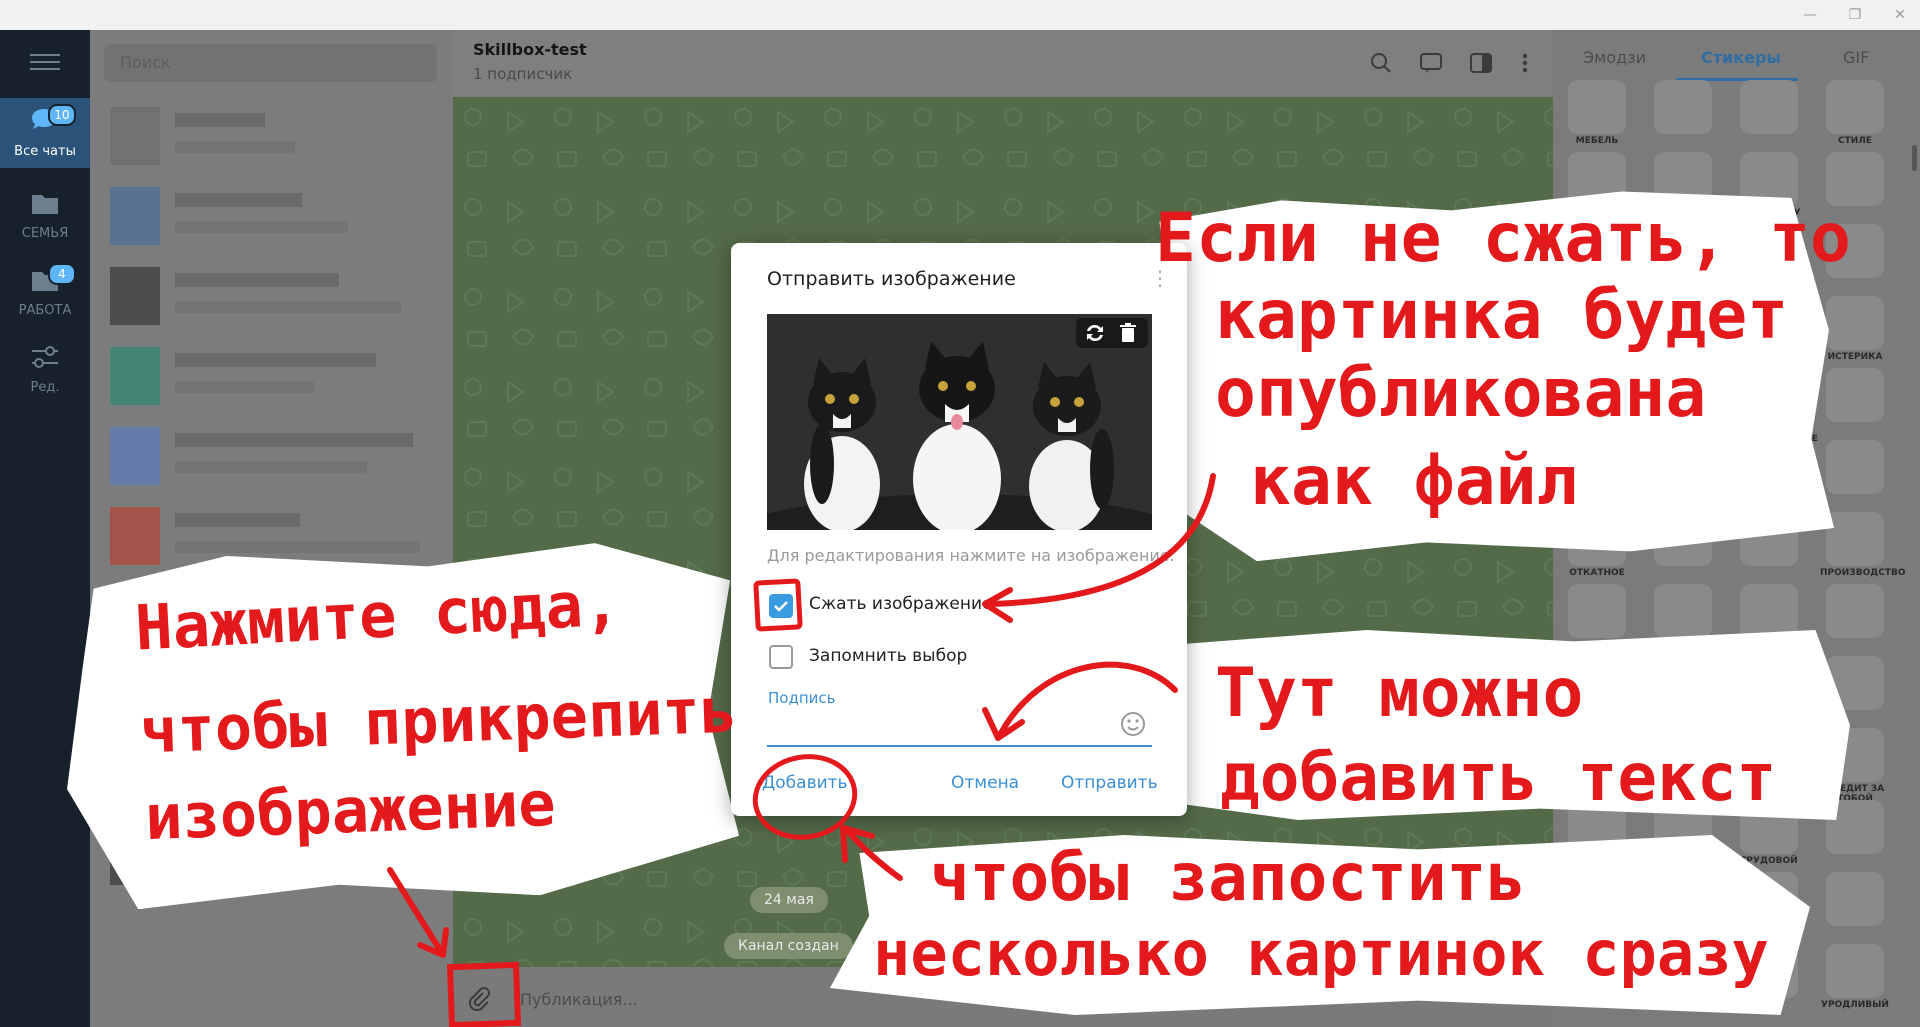 This screenshot has width=1920, height=1027. What do you see at coordinates (478, 998) in the screenshot?
I see `attach-paperclip-icon` at bounding box center [478, 998].